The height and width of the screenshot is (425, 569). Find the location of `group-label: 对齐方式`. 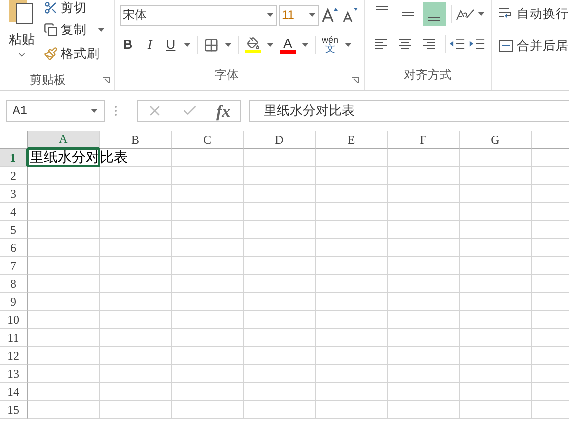

group-label: 对齐方式 is located at coordinates (428, 75).